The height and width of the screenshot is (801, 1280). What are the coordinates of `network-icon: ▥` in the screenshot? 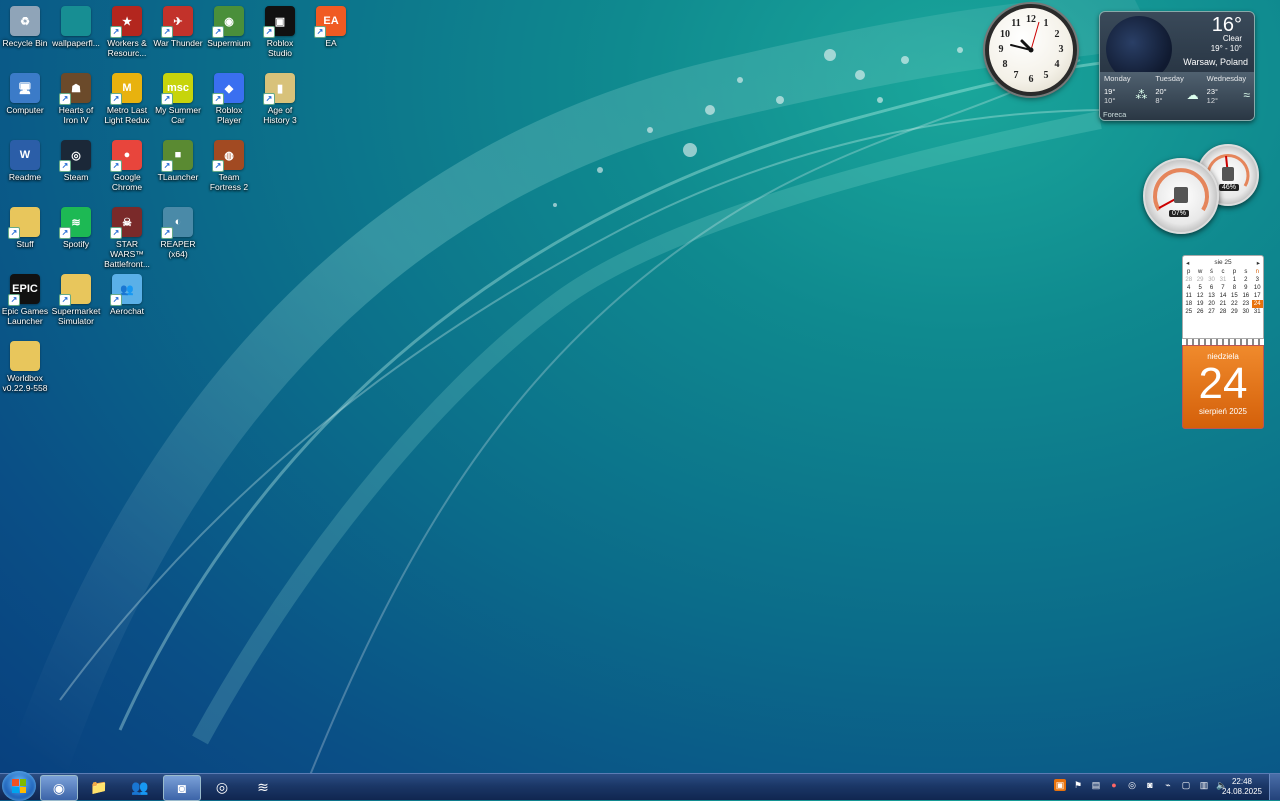 It's located at (1204, 785).